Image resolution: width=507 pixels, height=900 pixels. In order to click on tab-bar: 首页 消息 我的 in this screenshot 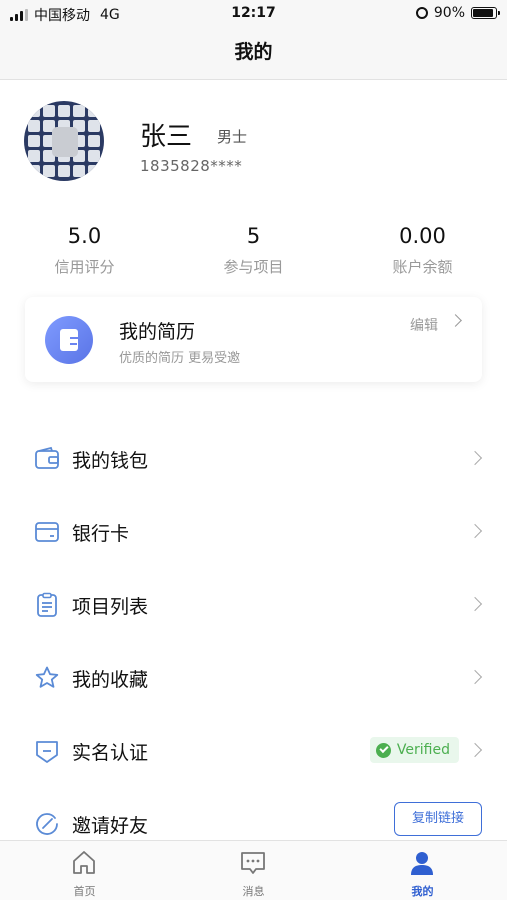, I will do `click(253, 870)`.